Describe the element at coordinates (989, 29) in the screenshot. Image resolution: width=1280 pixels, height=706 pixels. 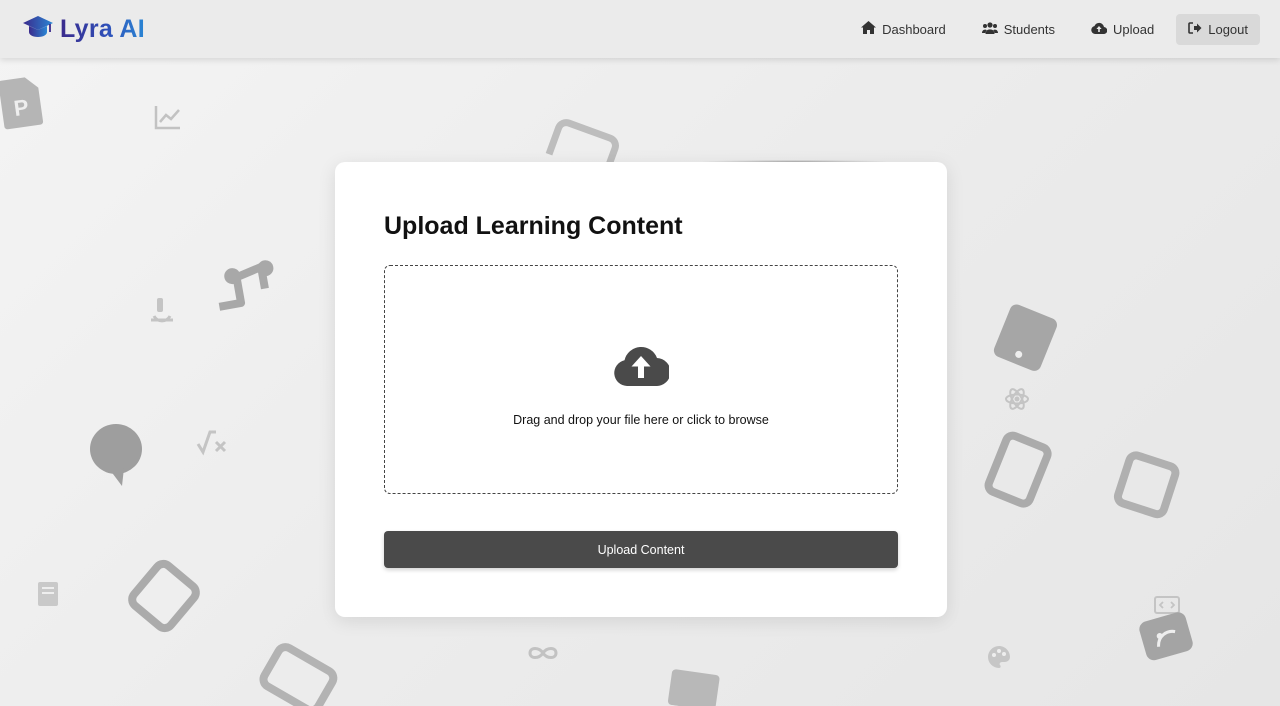
I see `users-icon` at that location.